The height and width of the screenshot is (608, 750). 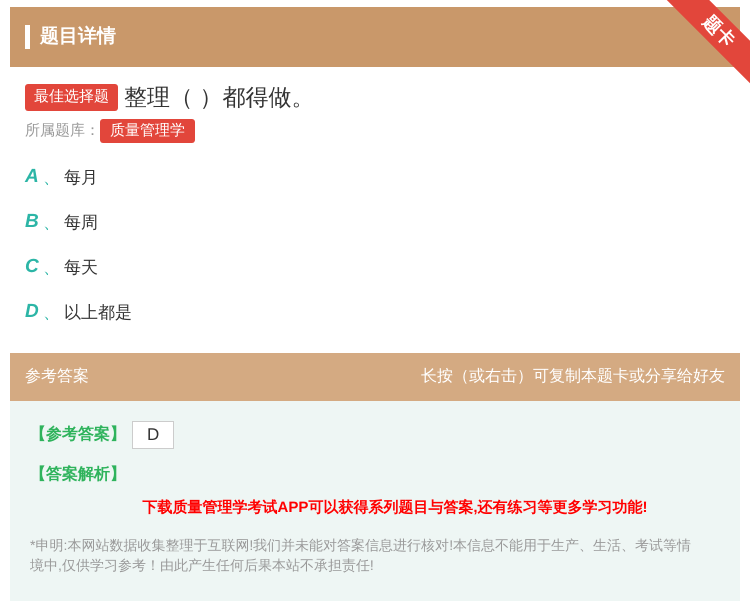 I want to click on answer-option: A 、 每月, so click(x=375, y=177).